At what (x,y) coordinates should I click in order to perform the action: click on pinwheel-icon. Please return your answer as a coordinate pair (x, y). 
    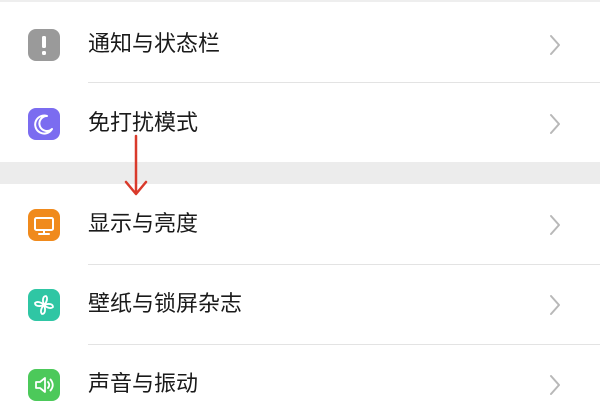
    Looking at the image, I should click on (44, 305).